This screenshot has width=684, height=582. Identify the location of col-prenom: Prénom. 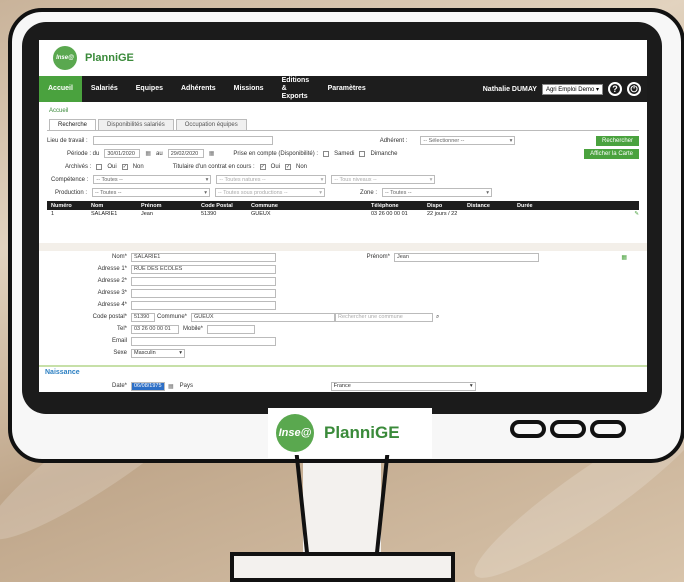
(167, 206).